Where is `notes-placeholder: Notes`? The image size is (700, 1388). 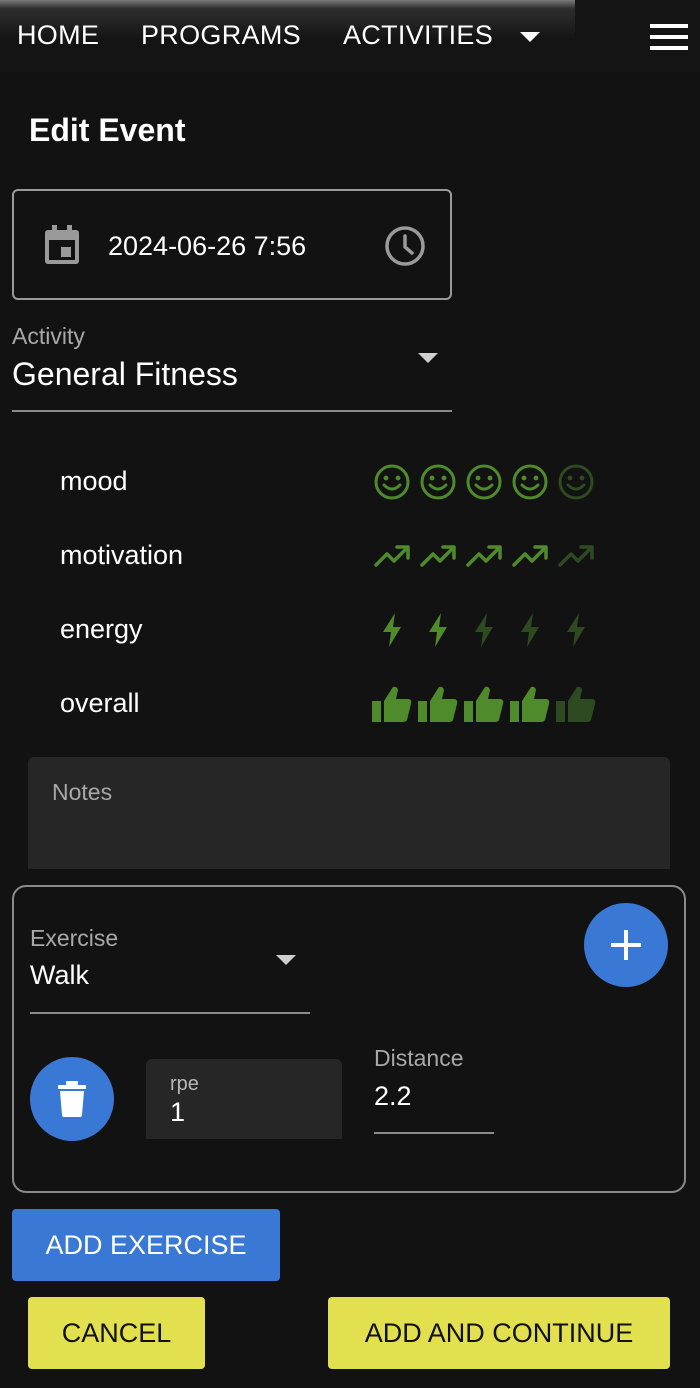
notes-placeholder: Notes is located at coordinates (82, 792).